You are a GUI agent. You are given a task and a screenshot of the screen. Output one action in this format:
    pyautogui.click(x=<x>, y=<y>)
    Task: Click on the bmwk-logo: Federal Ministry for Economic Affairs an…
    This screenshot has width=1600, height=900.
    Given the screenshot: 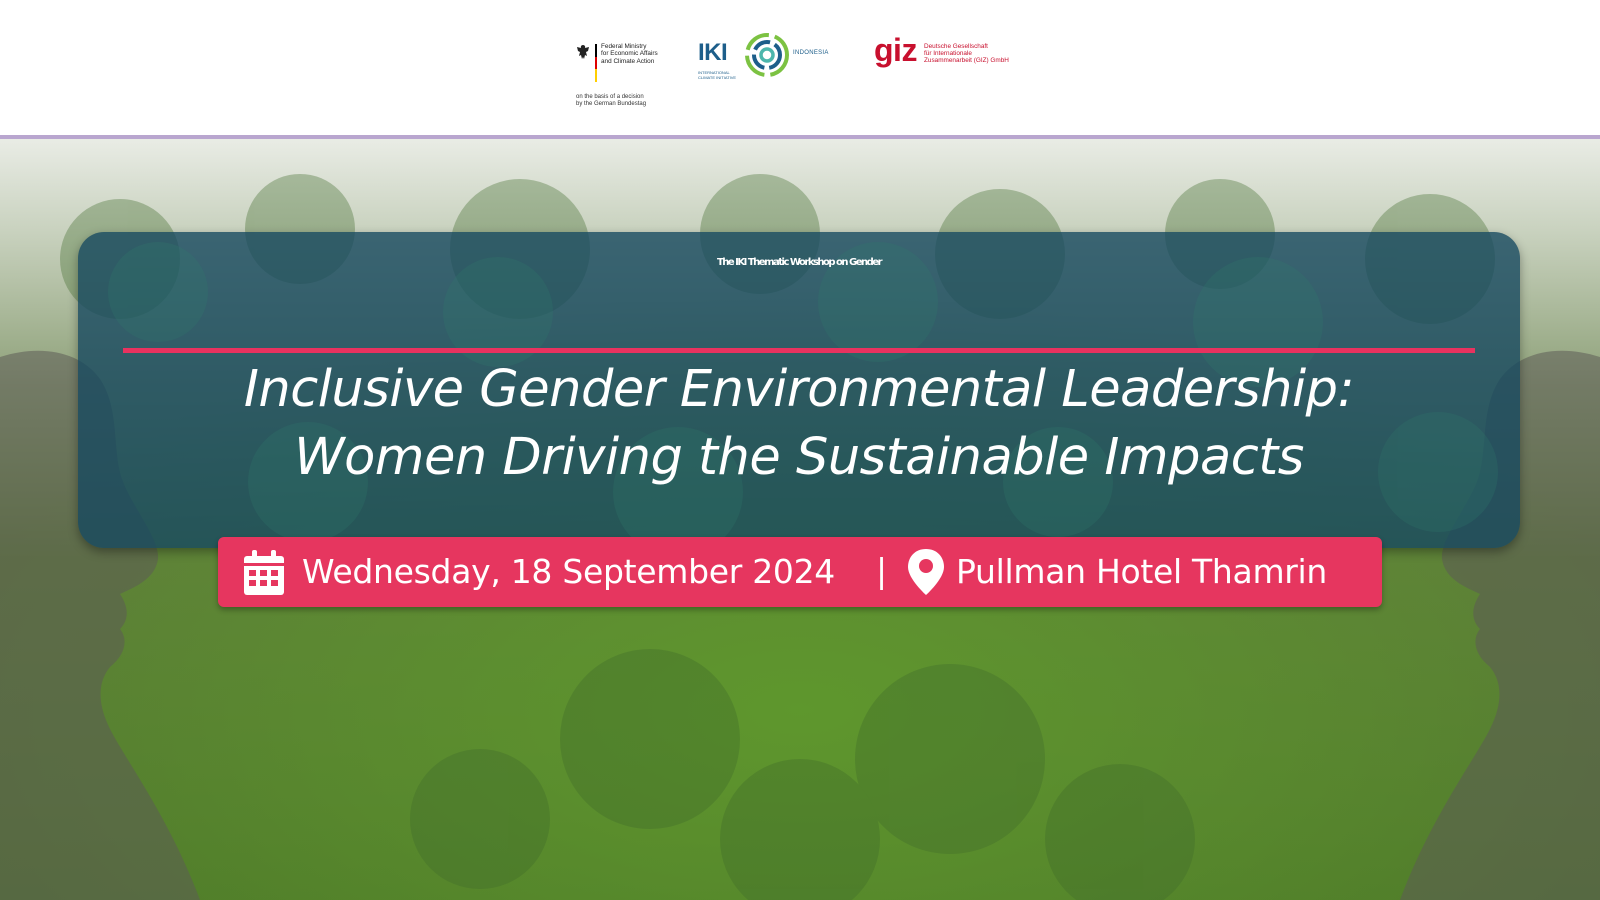 What is the action you would take?
    pyautogui.click(x=621, y=77)
    